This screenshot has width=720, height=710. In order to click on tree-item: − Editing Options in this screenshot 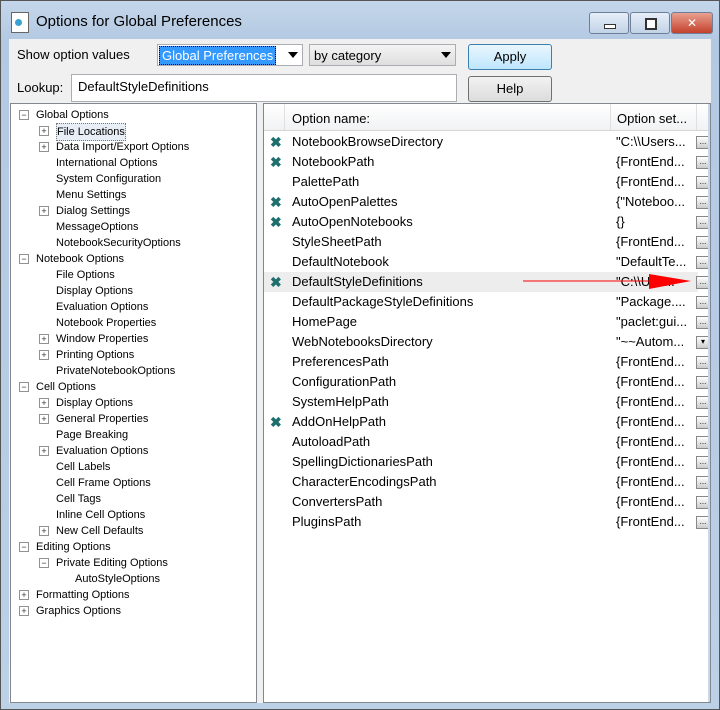, I will do `click(133, 547)`.